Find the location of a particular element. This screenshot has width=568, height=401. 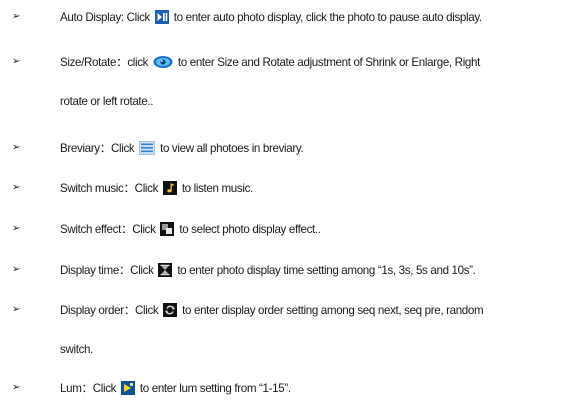

item-label: Breviary：Click is located at coordinates (97, 148).